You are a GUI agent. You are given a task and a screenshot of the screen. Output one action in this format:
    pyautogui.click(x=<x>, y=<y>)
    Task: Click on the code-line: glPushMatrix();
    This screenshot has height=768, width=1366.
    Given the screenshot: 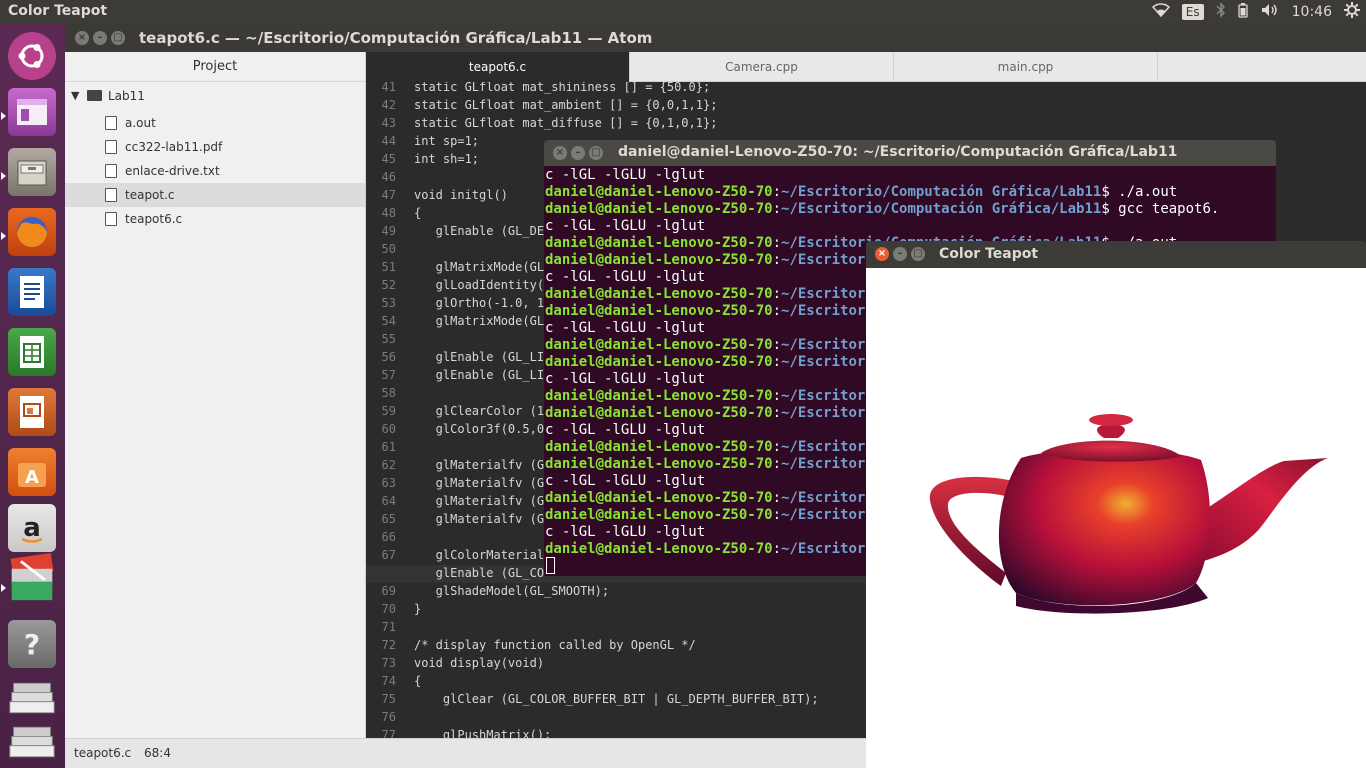 What is the action you would take?
    pyautogui.click(x=482, y=733)
    